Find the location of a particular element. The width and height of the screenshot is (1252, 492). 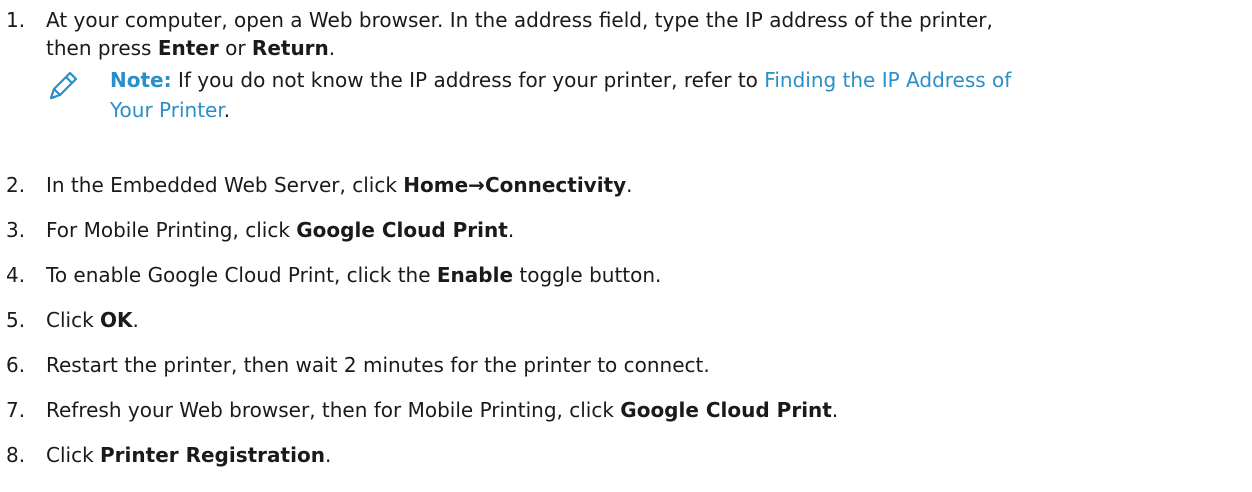

step-text: Click Printer Registration. is located at coordinates (189, 455).